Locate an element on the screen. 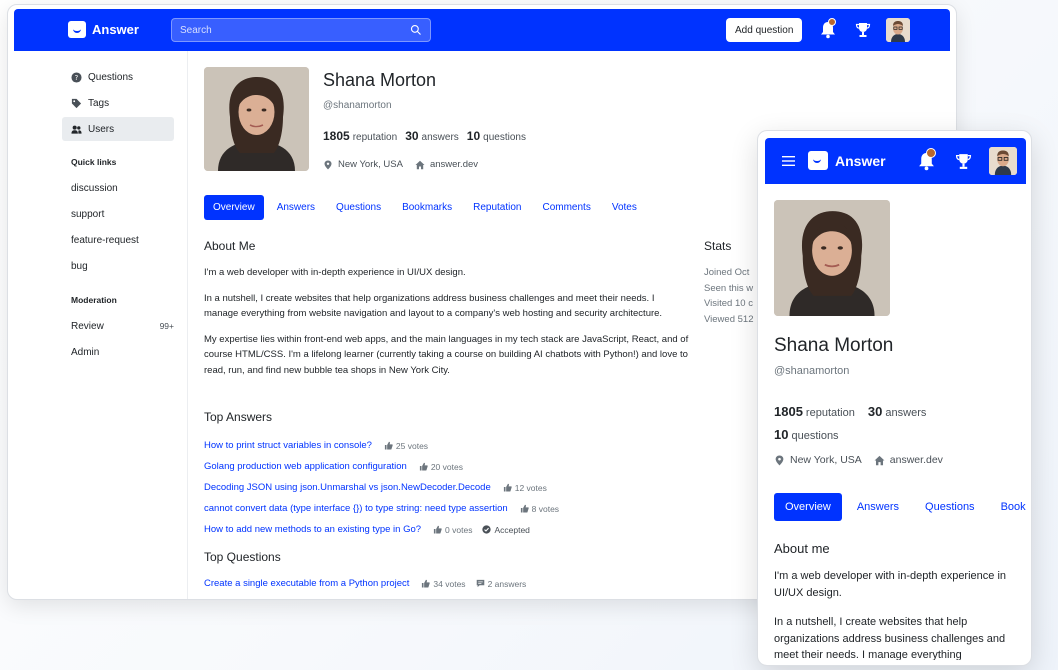 This screenshot has height=670, width=1058. vote-count: 34 votes is located at coordinates (443, 584).